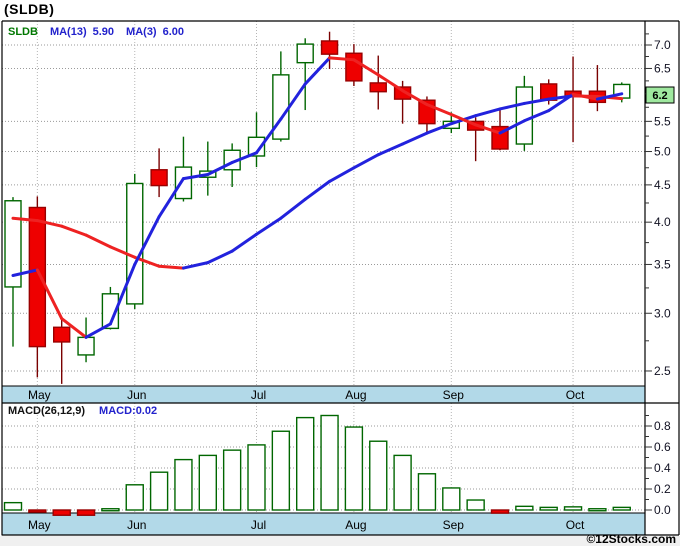 The height and width of the screenshot is (546, 680). What do you see at coordinates (662, 510) in the screenshot?
I see `macd-axis-label: 0.0` at bounding box center [662, 510].